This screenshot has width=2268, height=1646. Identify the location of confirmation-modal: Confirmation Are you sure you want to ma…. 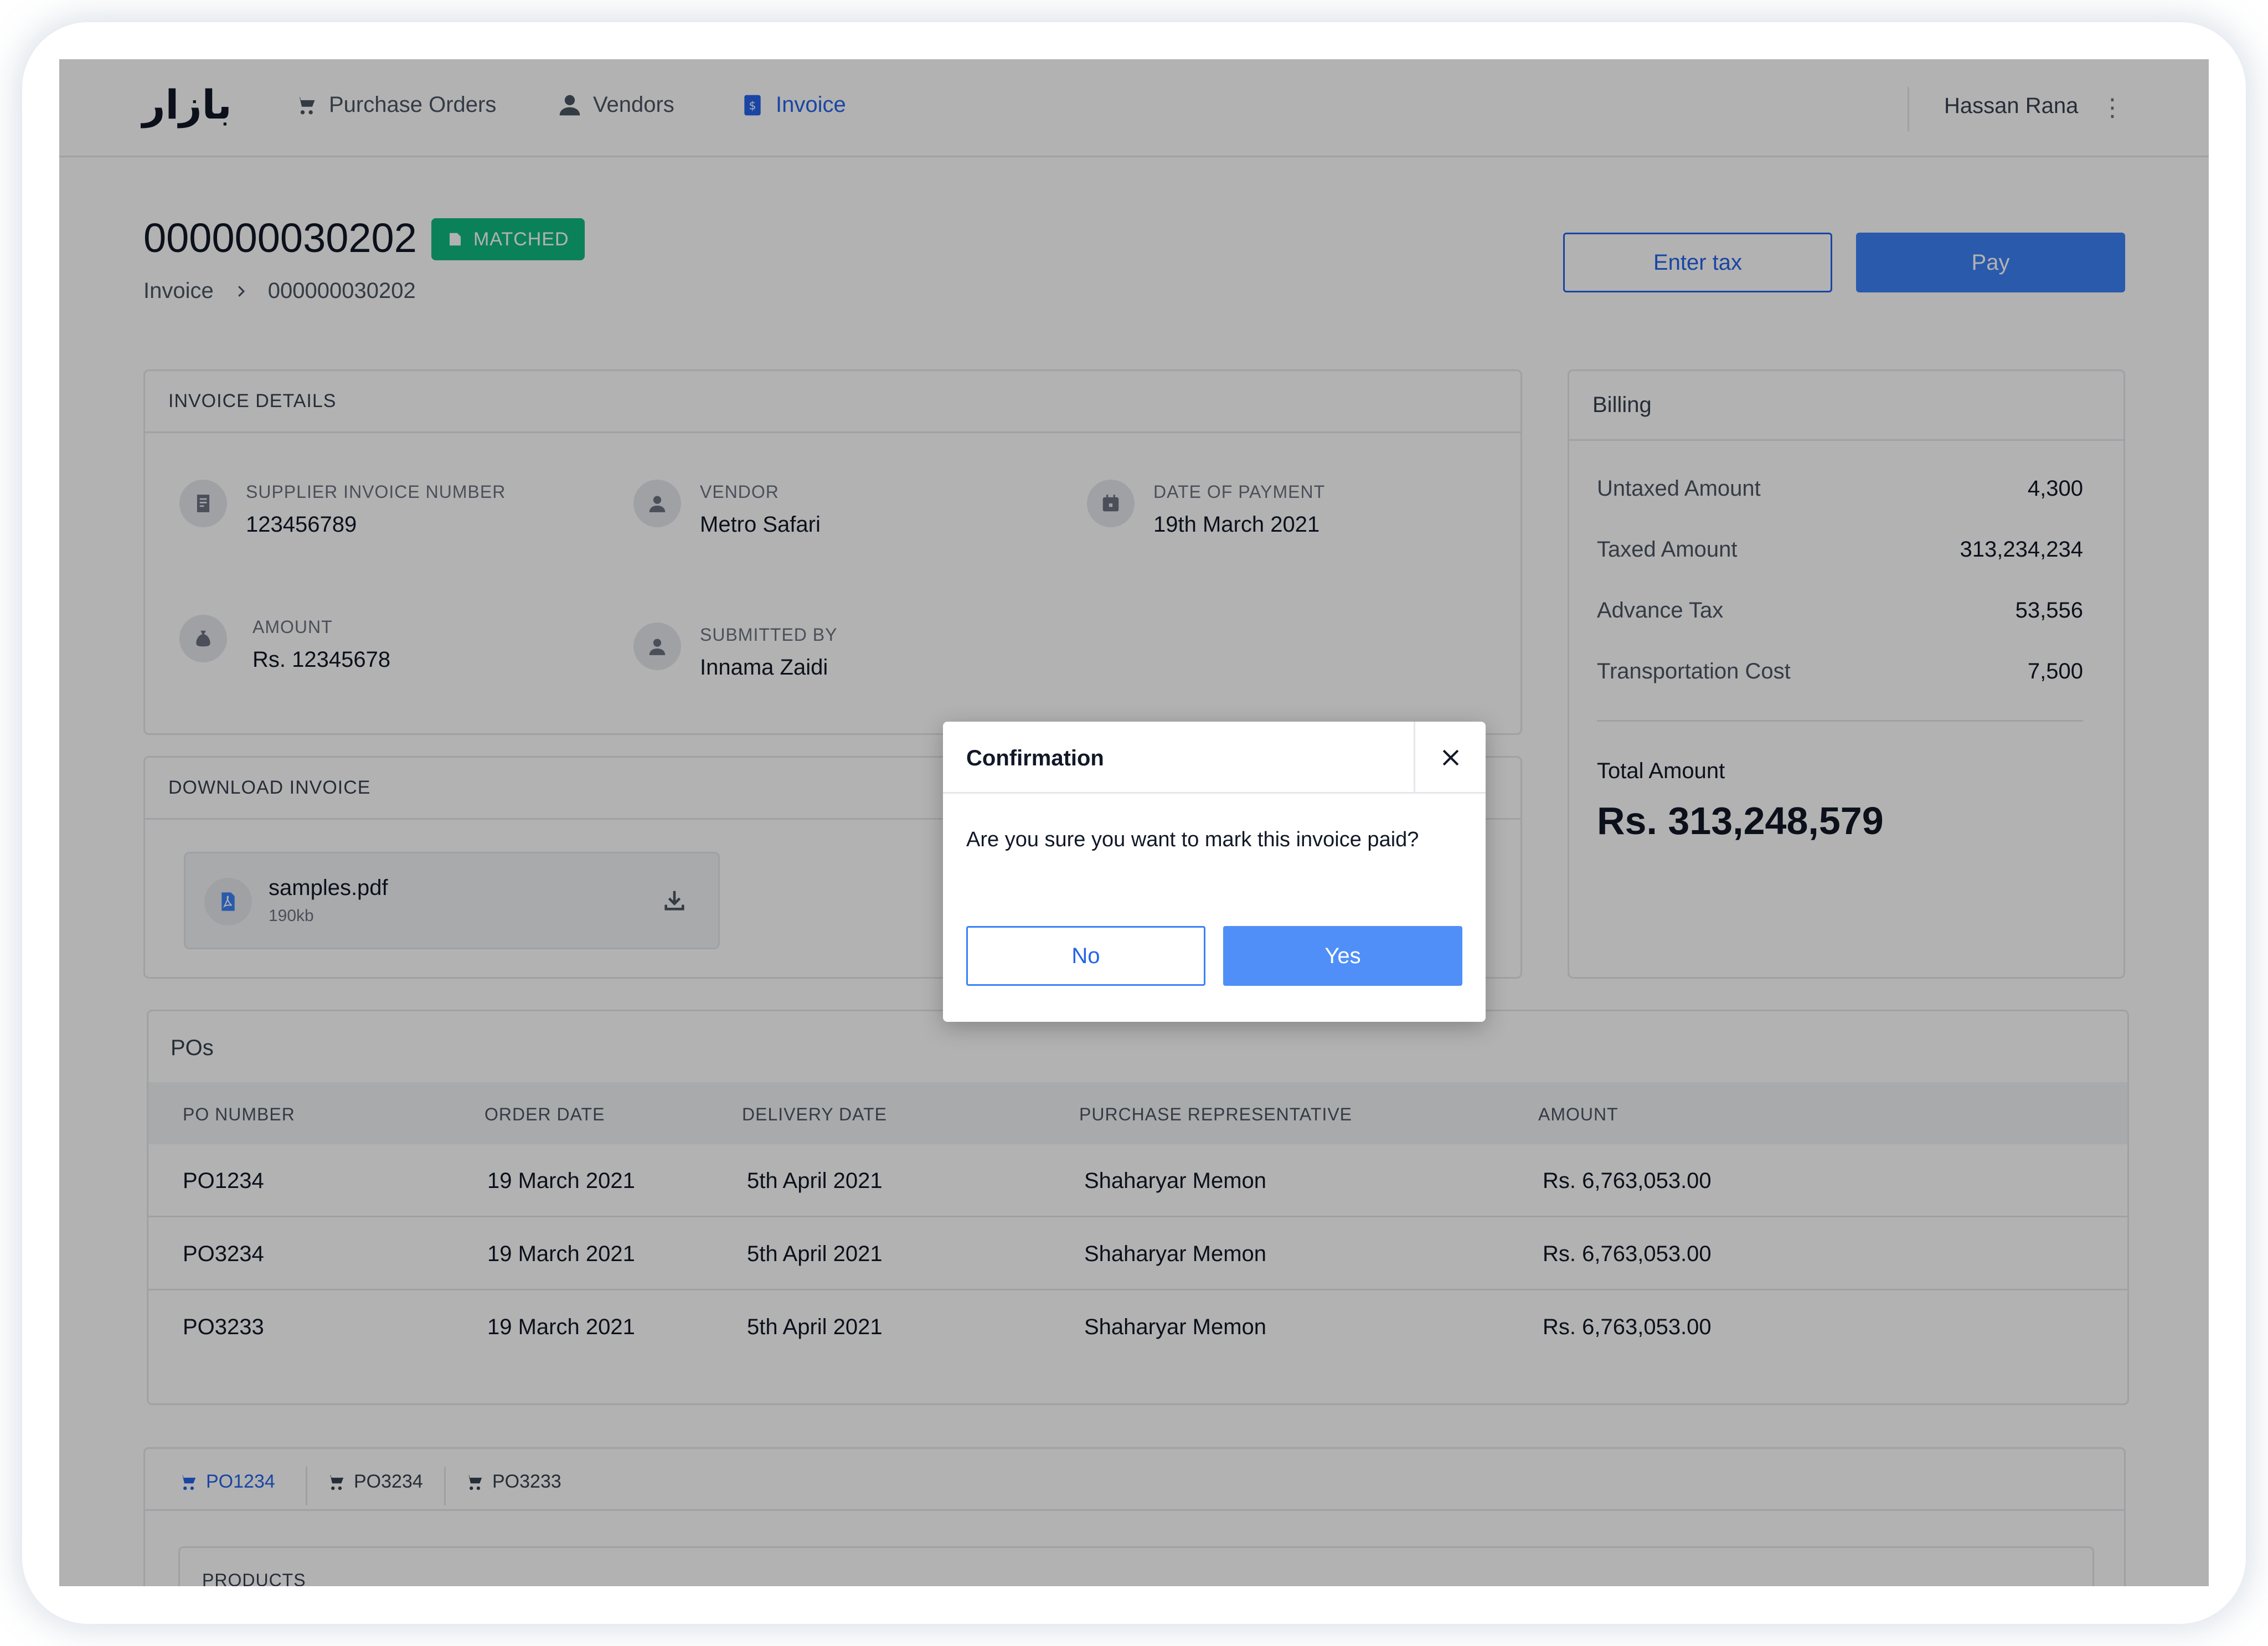
(1214, 872).